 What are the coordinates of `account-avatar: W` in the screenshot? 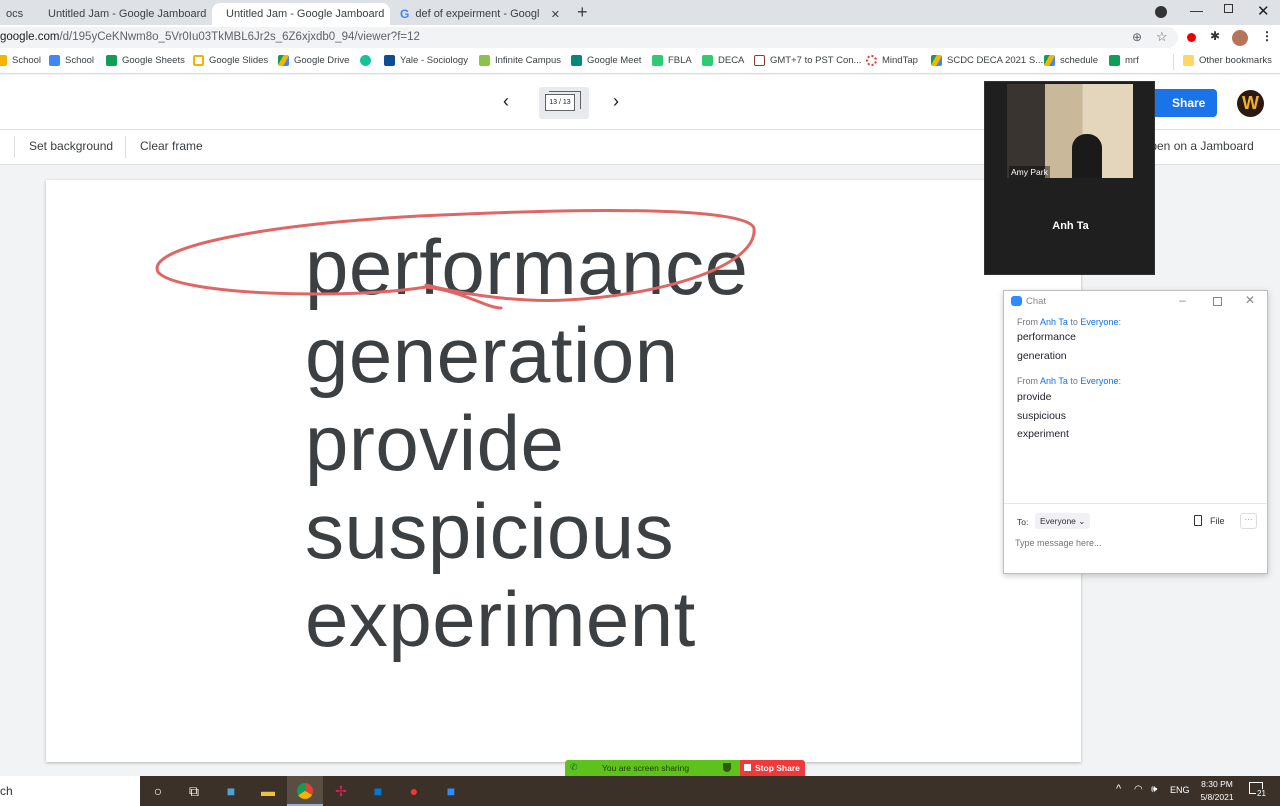 It's located at (1250, 103).